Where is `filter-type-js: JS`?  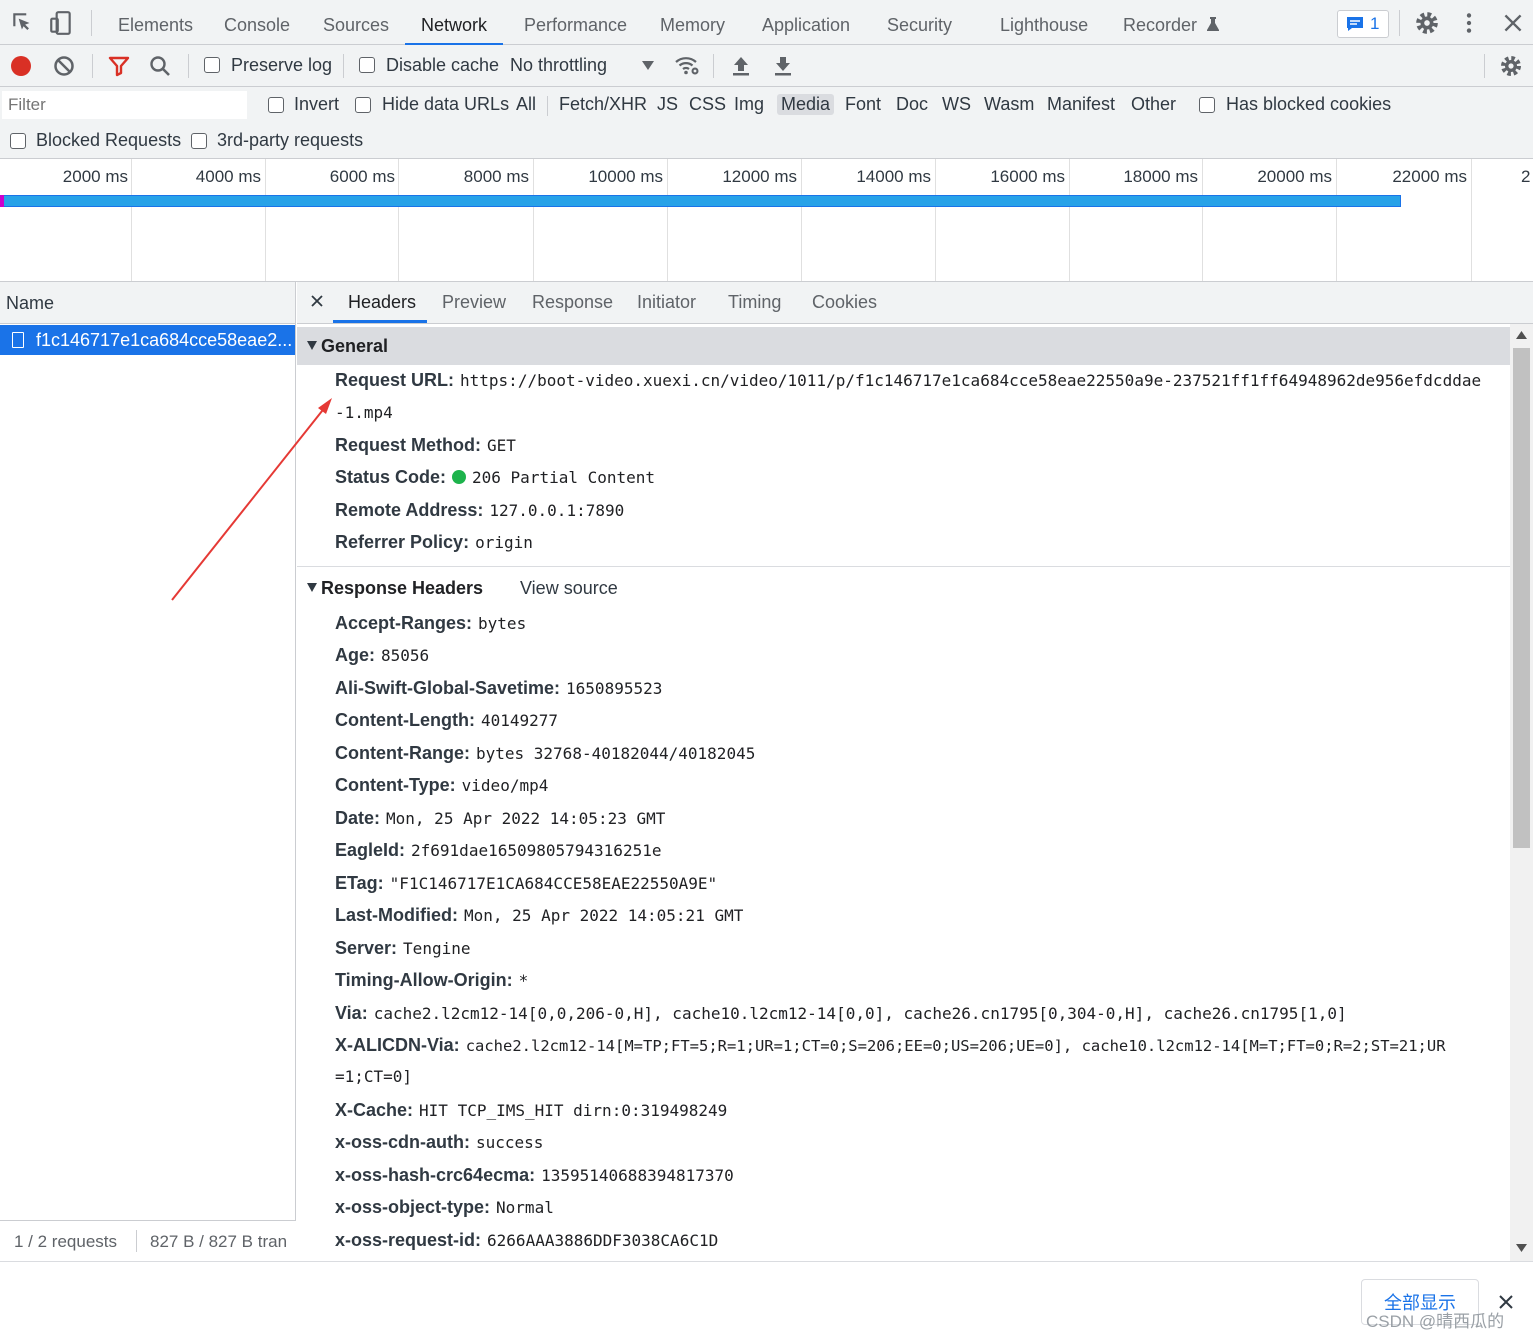
filter-type-js: JS is located at coordinates (667, 104).